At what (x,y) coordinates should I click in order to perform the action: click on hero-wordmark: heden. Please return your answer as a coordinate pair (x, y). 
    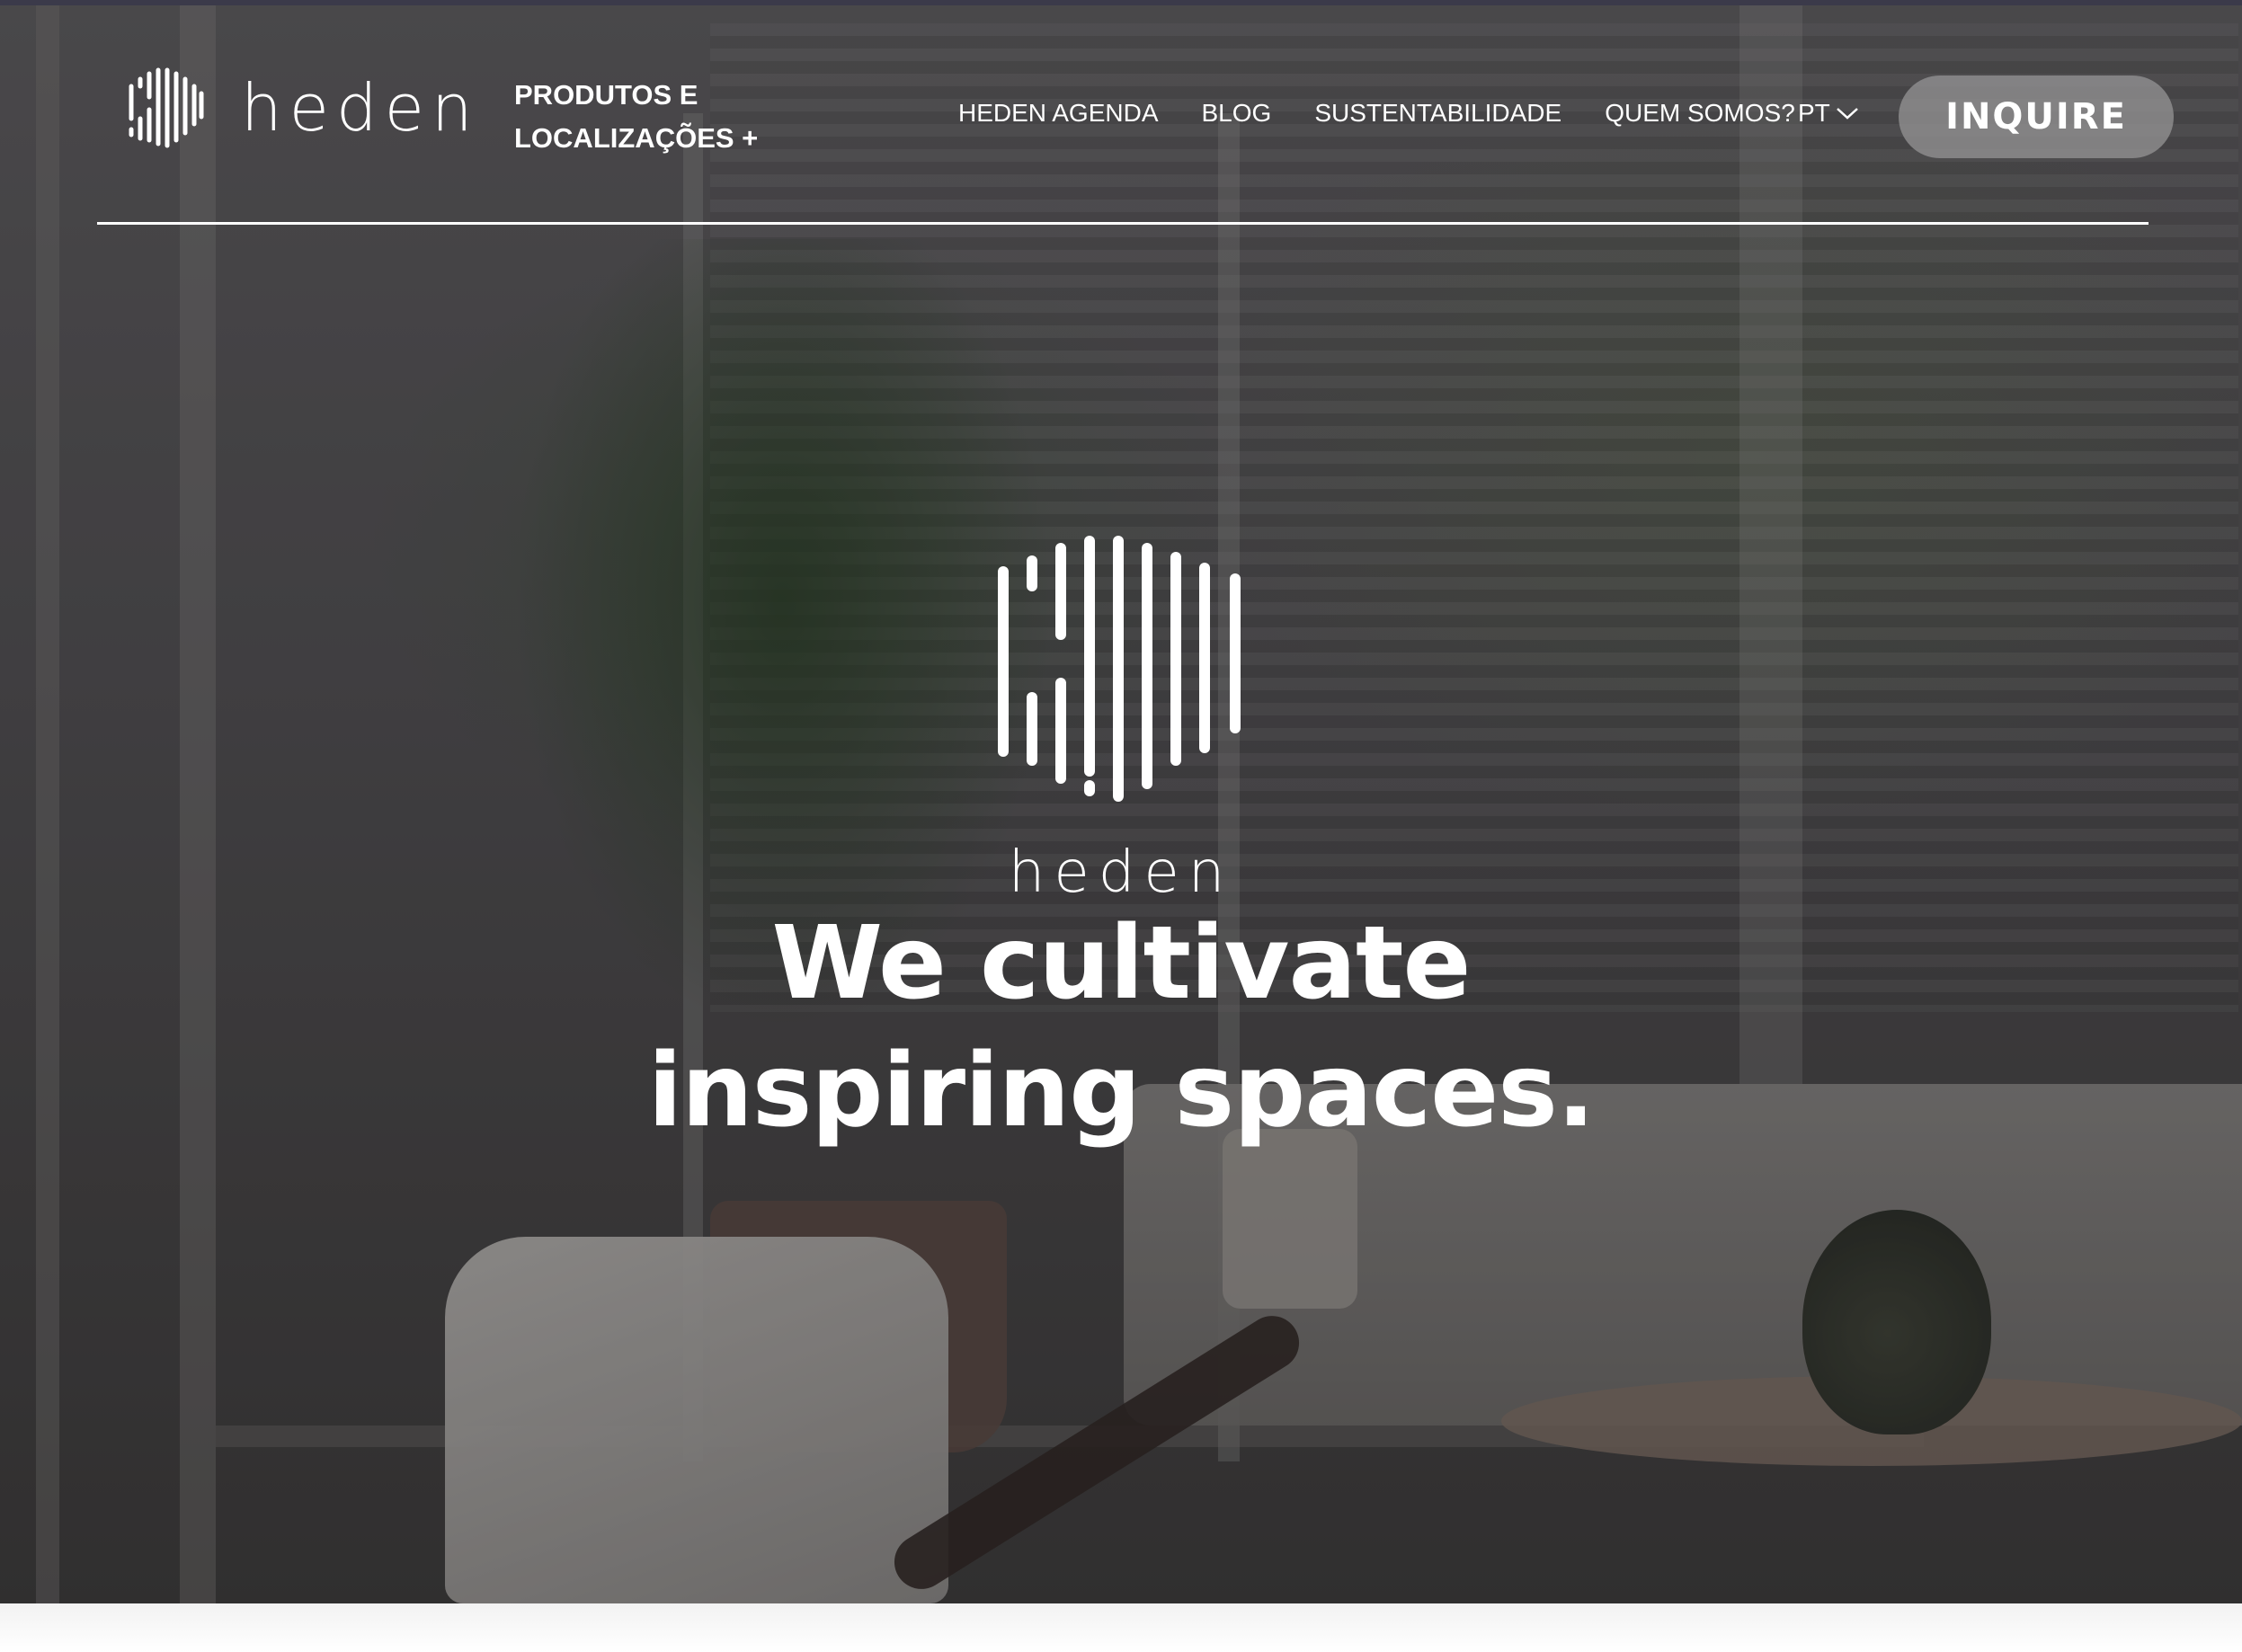
    Looking at the image, I should click on (1121, 872).